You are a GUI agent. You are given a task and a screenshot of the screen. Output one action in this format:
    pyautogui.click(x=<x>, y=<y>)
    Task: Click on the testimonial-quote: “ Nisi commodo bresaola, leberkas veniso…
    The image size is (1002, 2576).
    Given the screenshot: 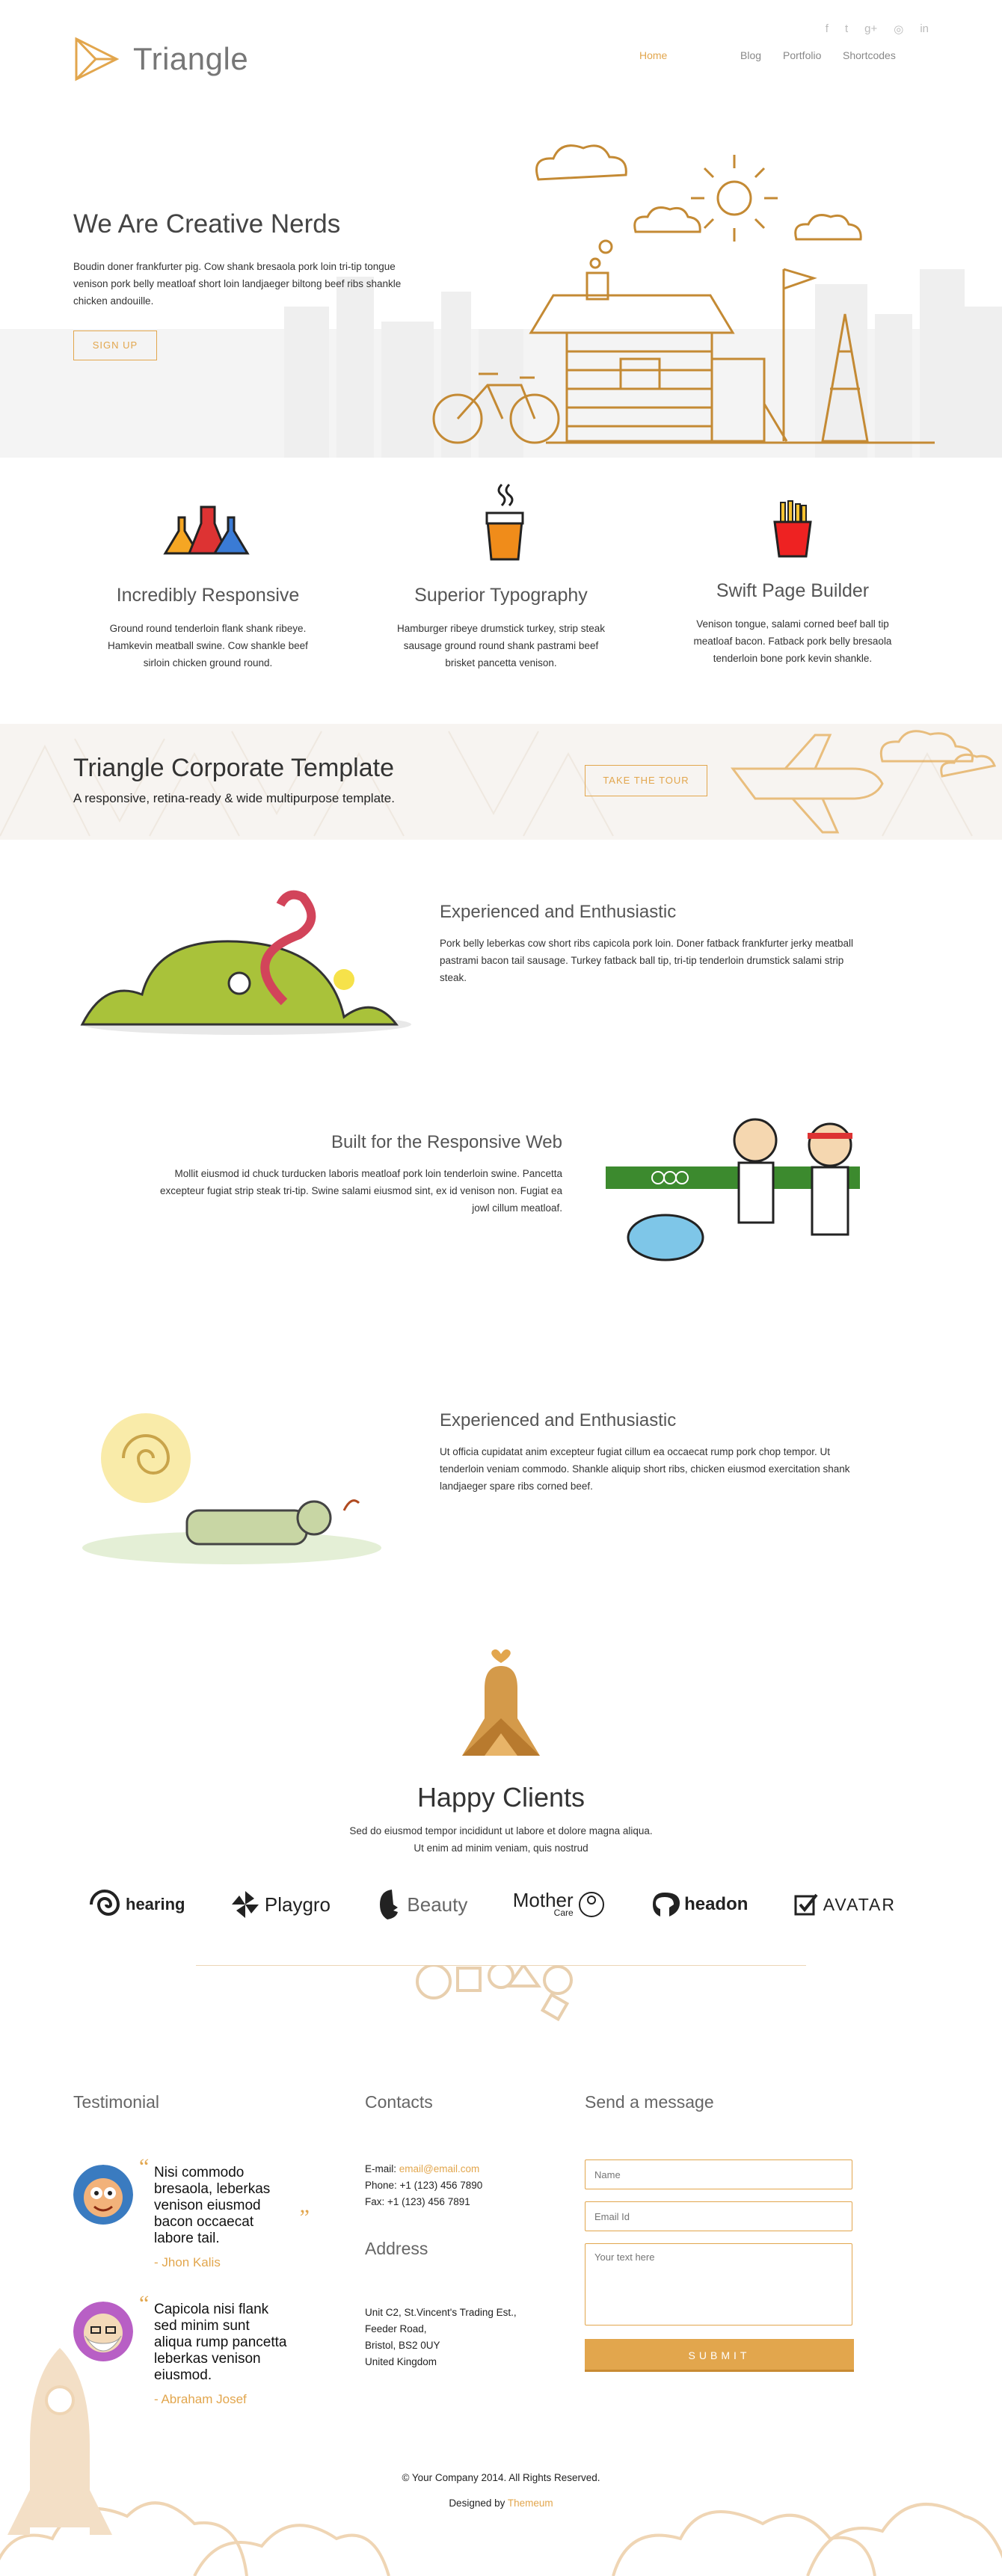 What is the action you would take?
    pyautogui.click(x=225, y=2213)
    